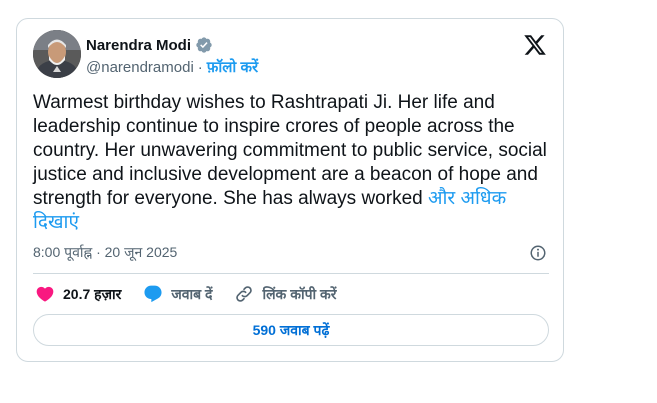  I want to click on avatar, so click(57, 54).